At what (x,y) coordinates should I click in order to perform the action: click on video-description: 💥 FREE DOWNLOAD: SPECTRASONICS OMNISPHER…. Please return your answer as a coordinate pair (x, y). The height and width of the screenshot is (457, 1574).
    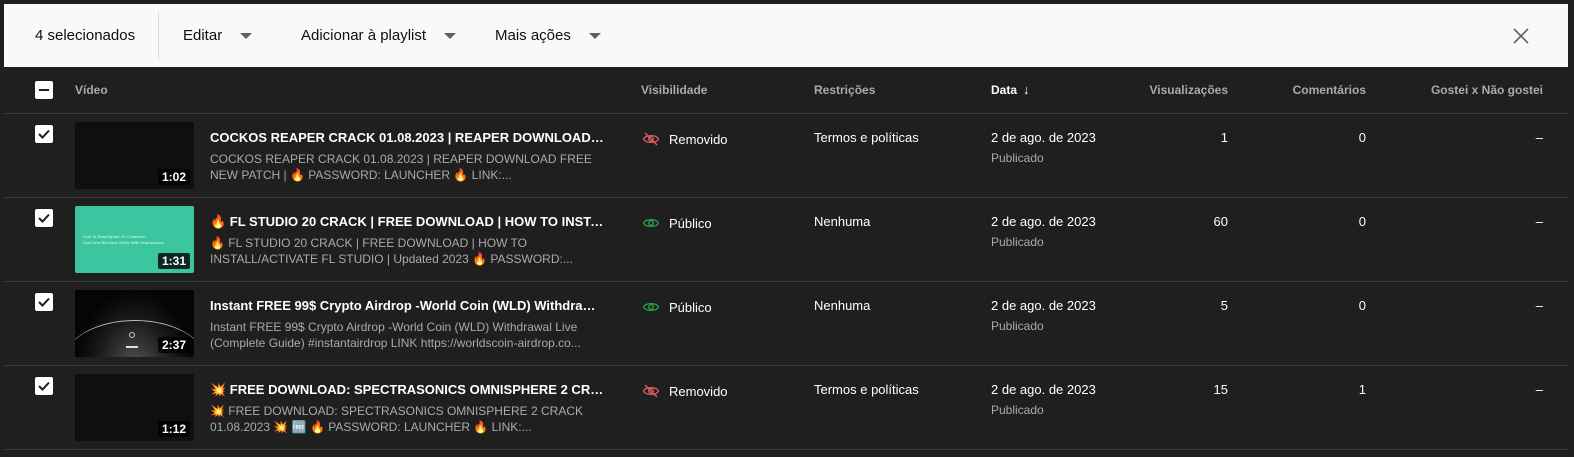
    Looking at the image, I should click on (396, 419).